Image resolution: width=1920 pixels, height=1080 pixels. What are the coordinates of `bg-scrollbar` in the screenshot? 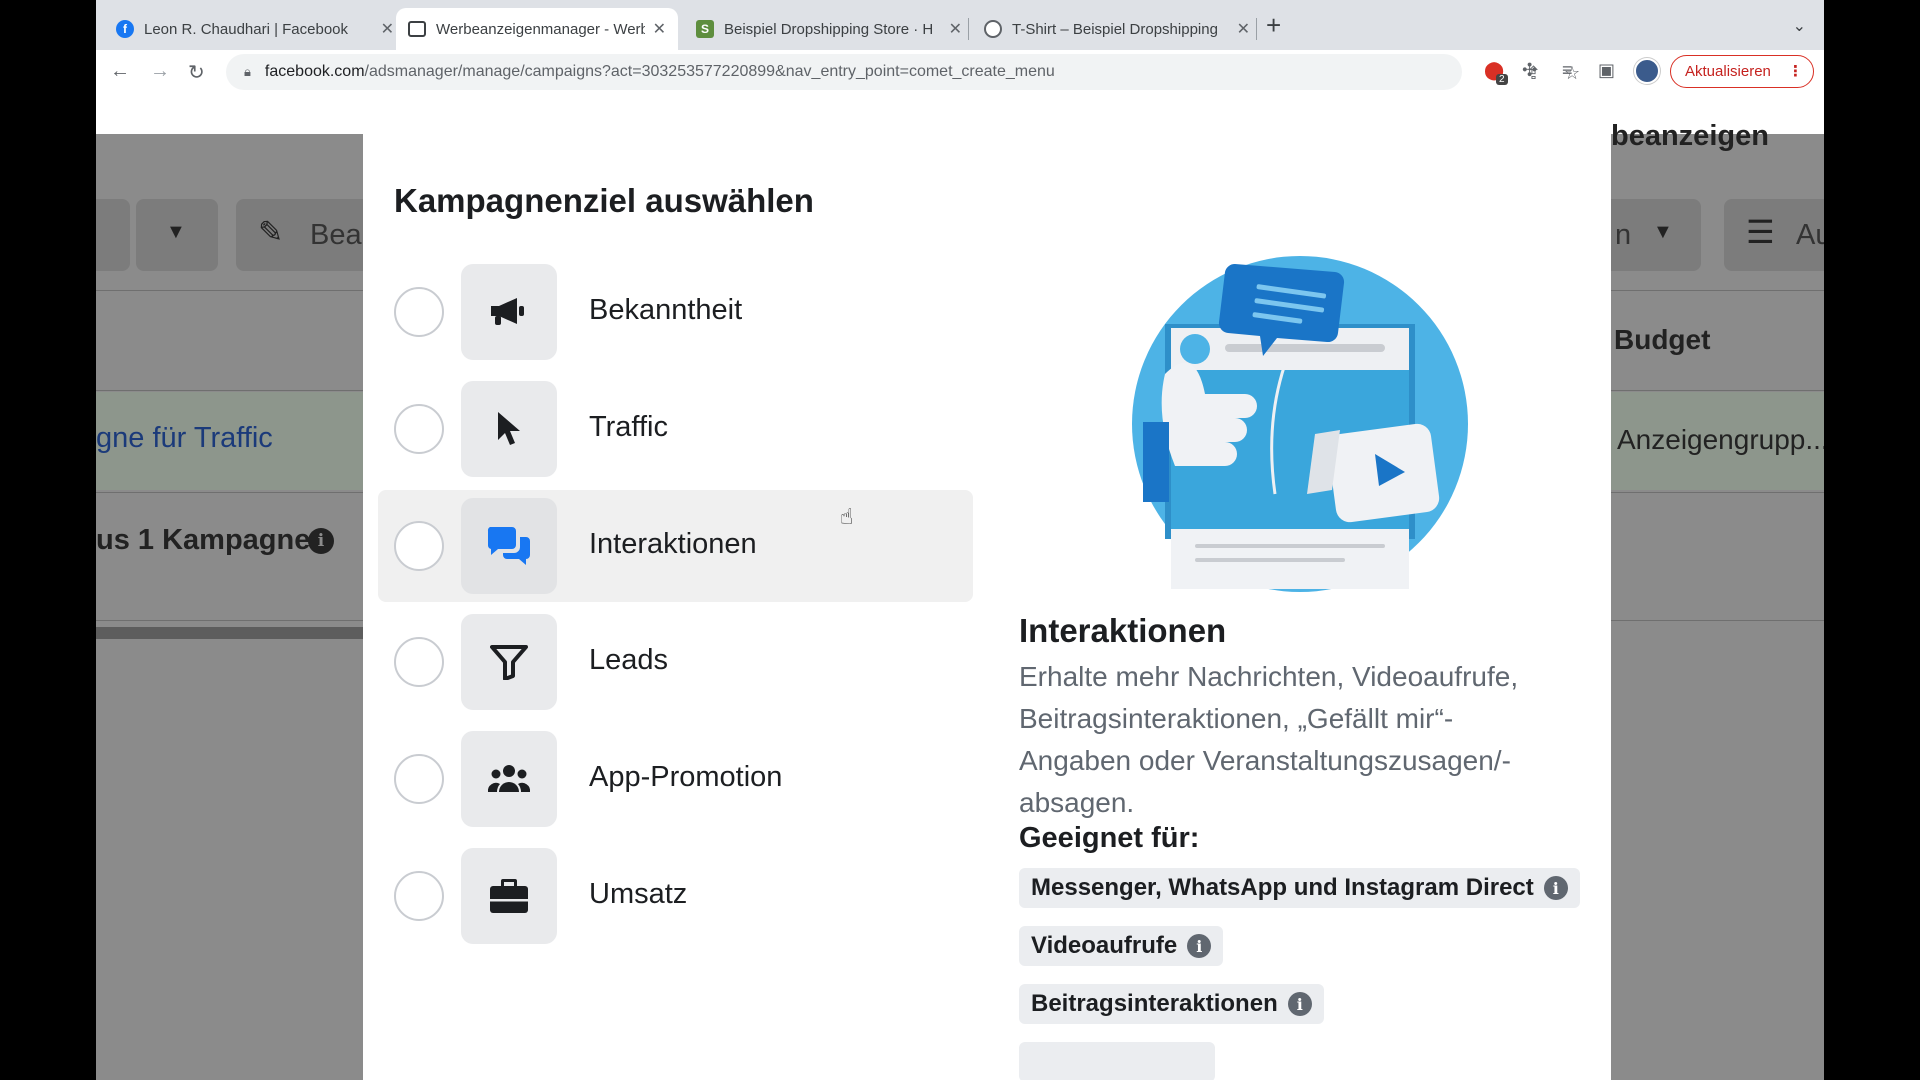 It's located at (229, 633).